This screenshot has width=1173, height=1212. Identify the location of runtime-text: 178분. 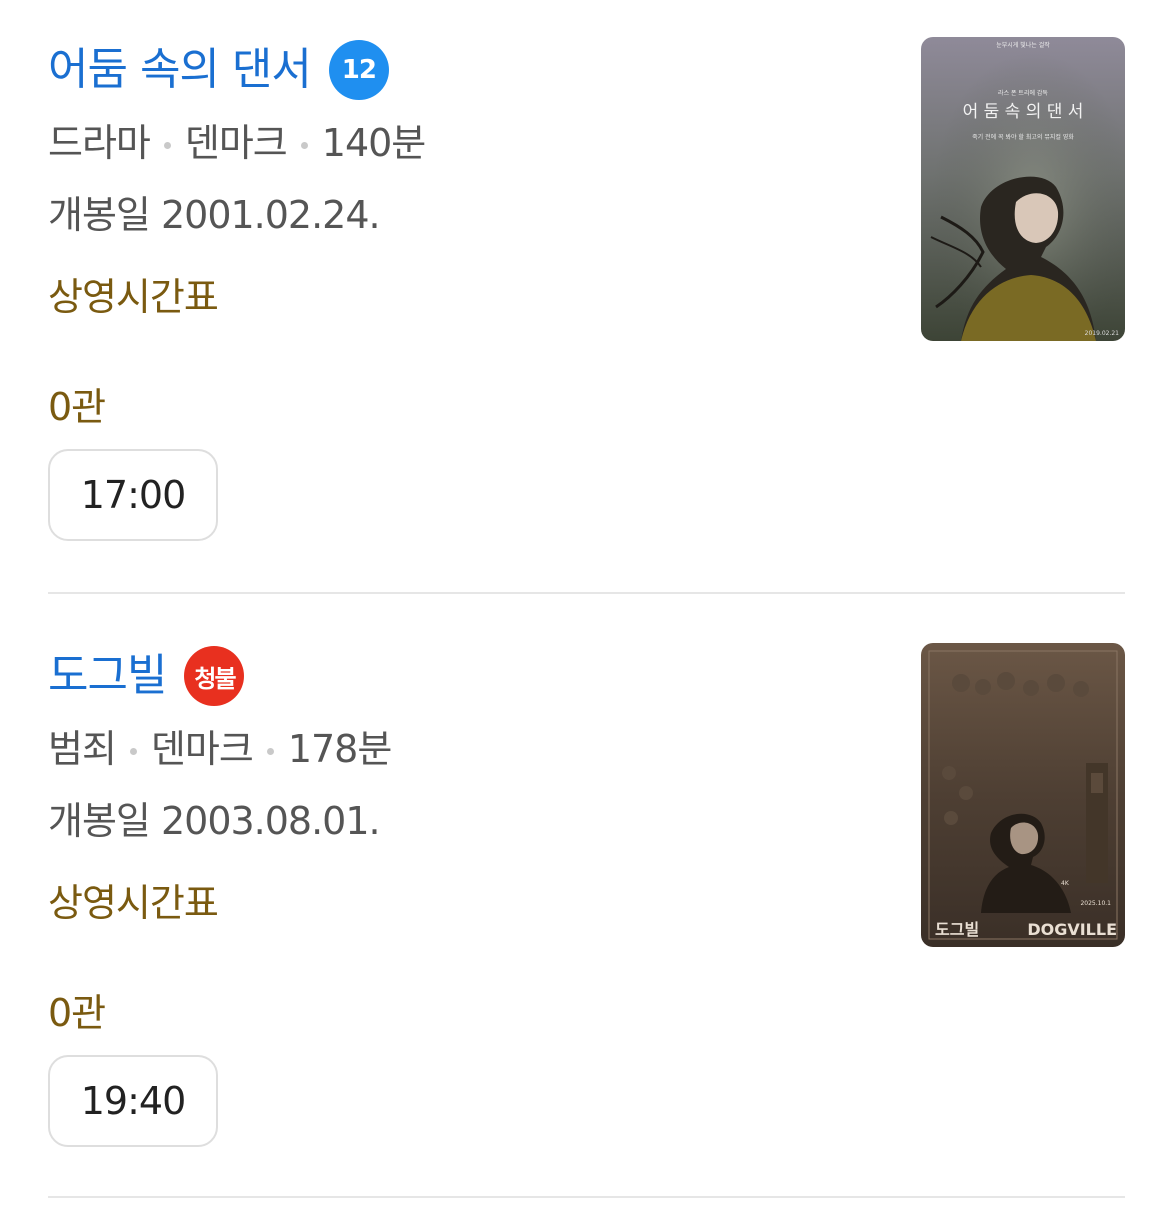
(339, 749).